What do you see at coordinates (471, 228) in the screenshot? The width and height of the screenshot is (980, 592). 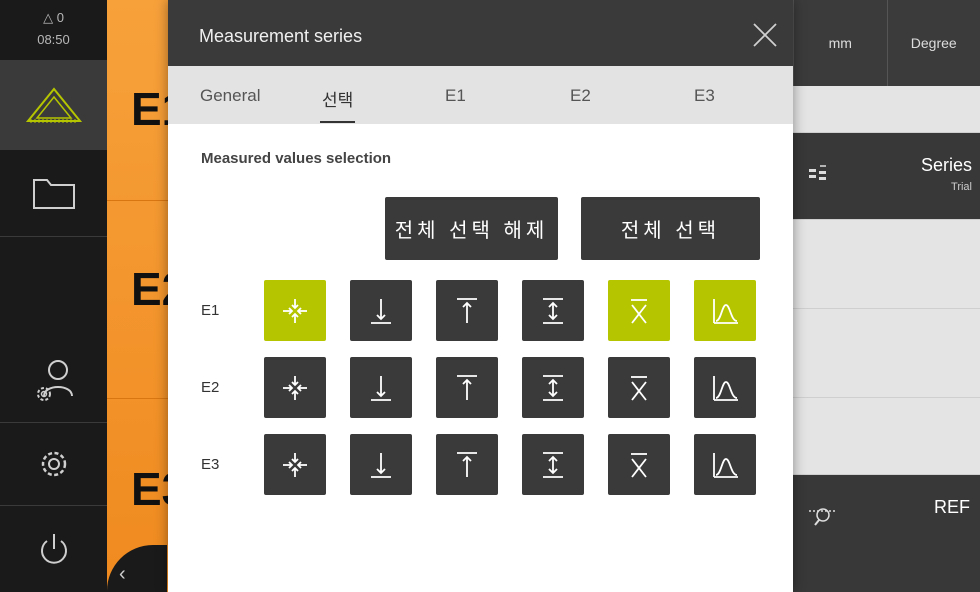 I see `deselect-all-button: 전체 선택 해제` at bounding box center [471, 228].